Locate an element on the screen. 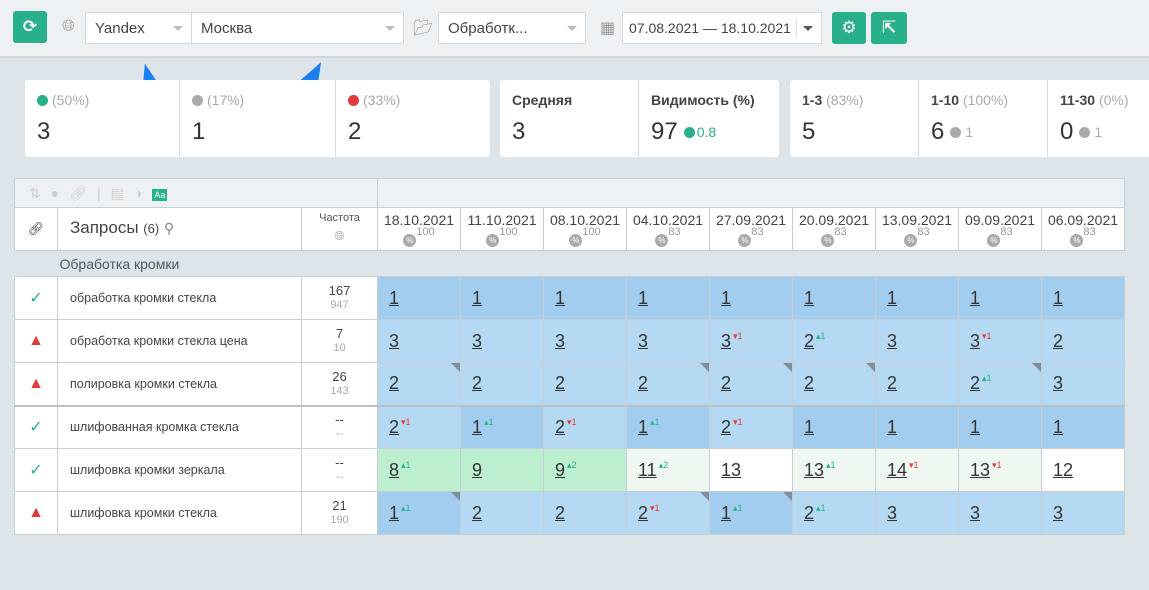 The width and height of the screenshot is (1149, 590). date-column-header: 13.09.2021 %83 is located at coordinates (917, 229).